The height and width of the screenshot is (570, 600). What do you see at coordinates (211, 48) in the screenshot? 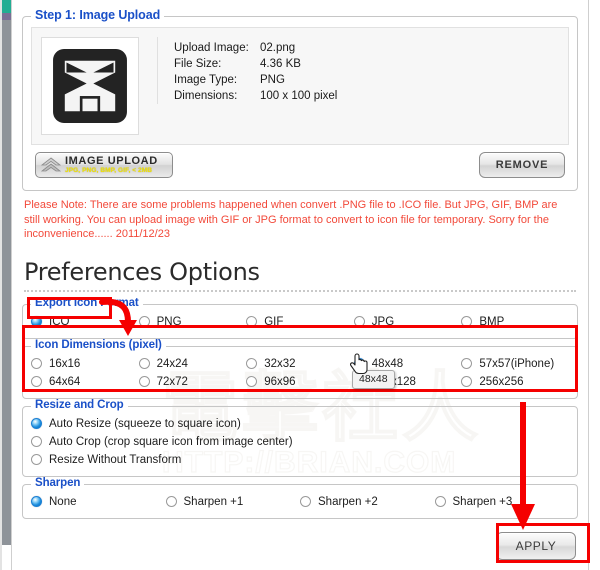
I see `meta-label: Upload Image:` at bounding box center [211, 48].